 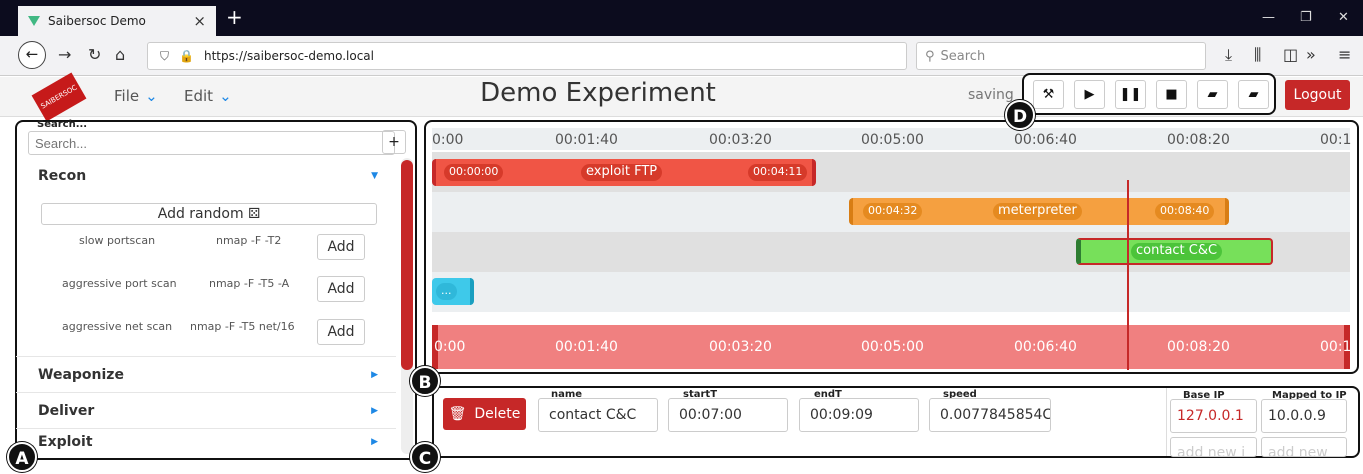 What do you see at coordinates (586, 347) in the screenshot?
I see `minimap-tick-label: 00:01:40` at bounding box center [586, 347].